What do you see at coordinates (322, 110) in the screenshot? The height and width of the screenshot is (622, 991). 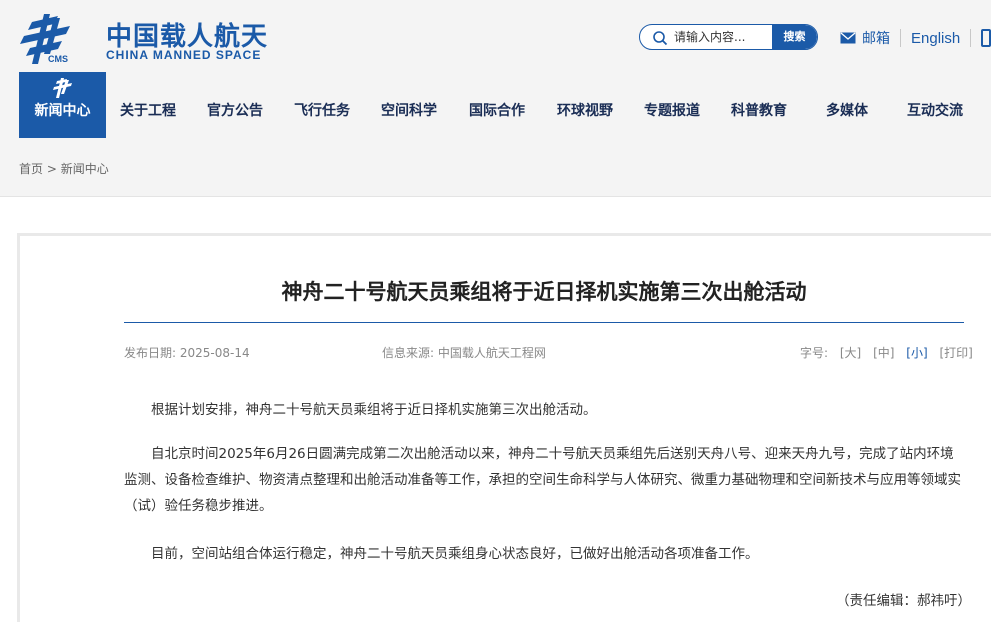 I see `nav-item-missions: 飞行任务` at bounding box center [322, 110].